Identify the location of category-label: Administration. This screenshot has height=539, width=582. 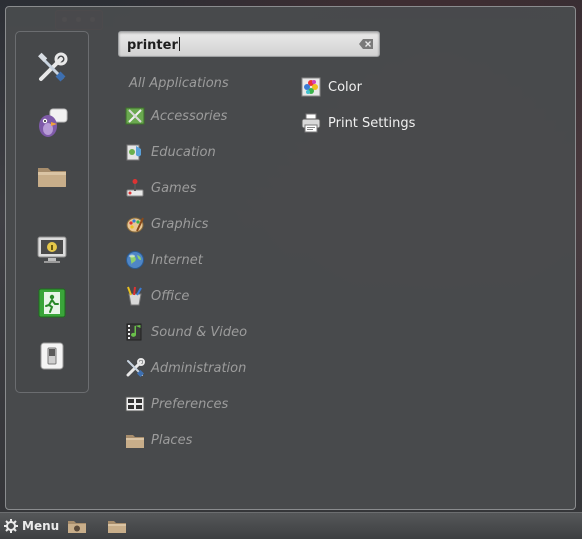
(199, 368).